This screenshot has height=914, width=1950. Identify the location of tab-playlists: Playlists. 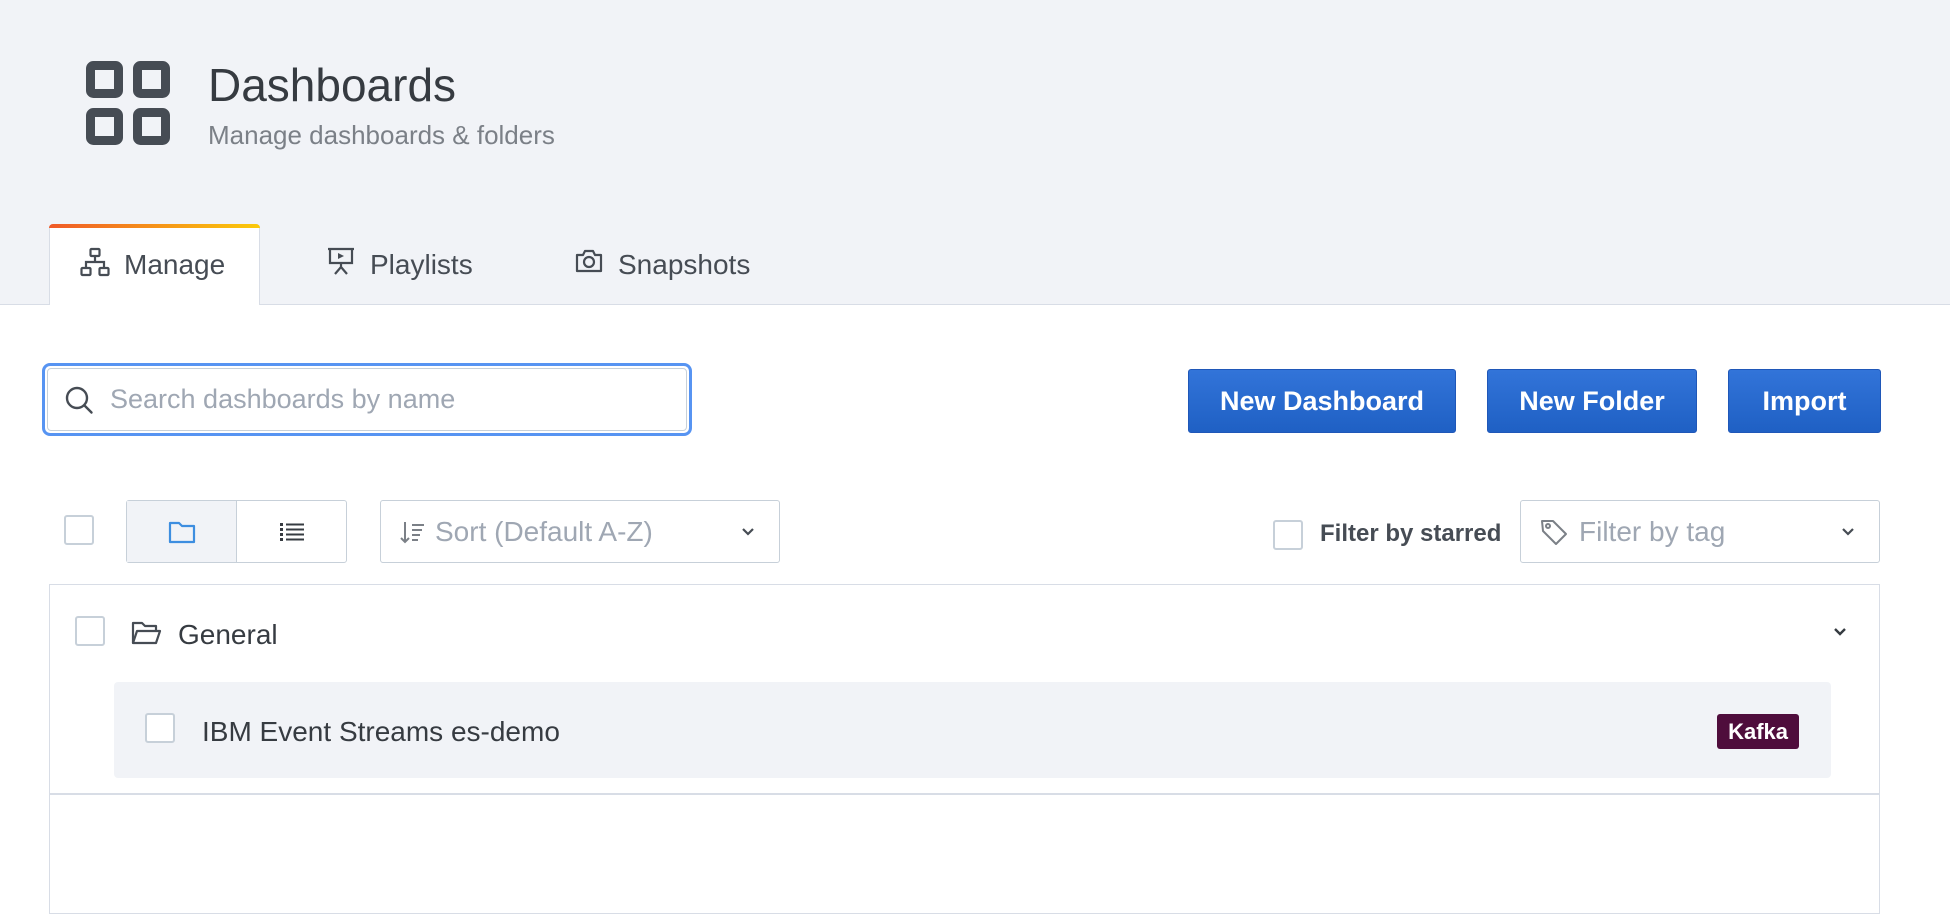
(411, 264).